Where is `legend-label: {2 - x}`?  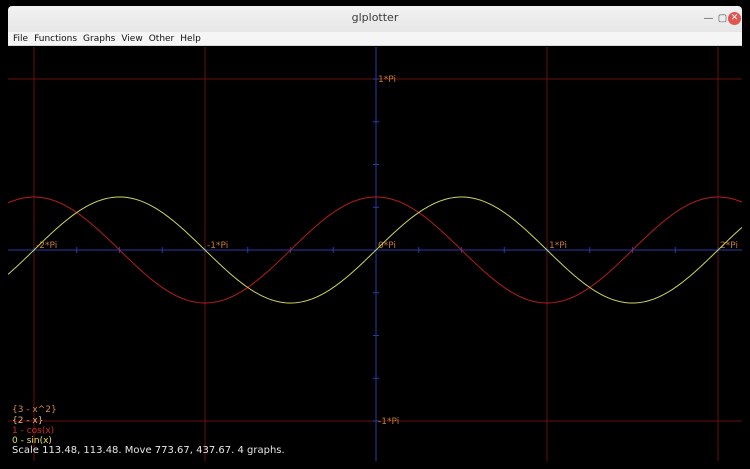
legend-label: {2 - x} is located at coordinates (28, 421).